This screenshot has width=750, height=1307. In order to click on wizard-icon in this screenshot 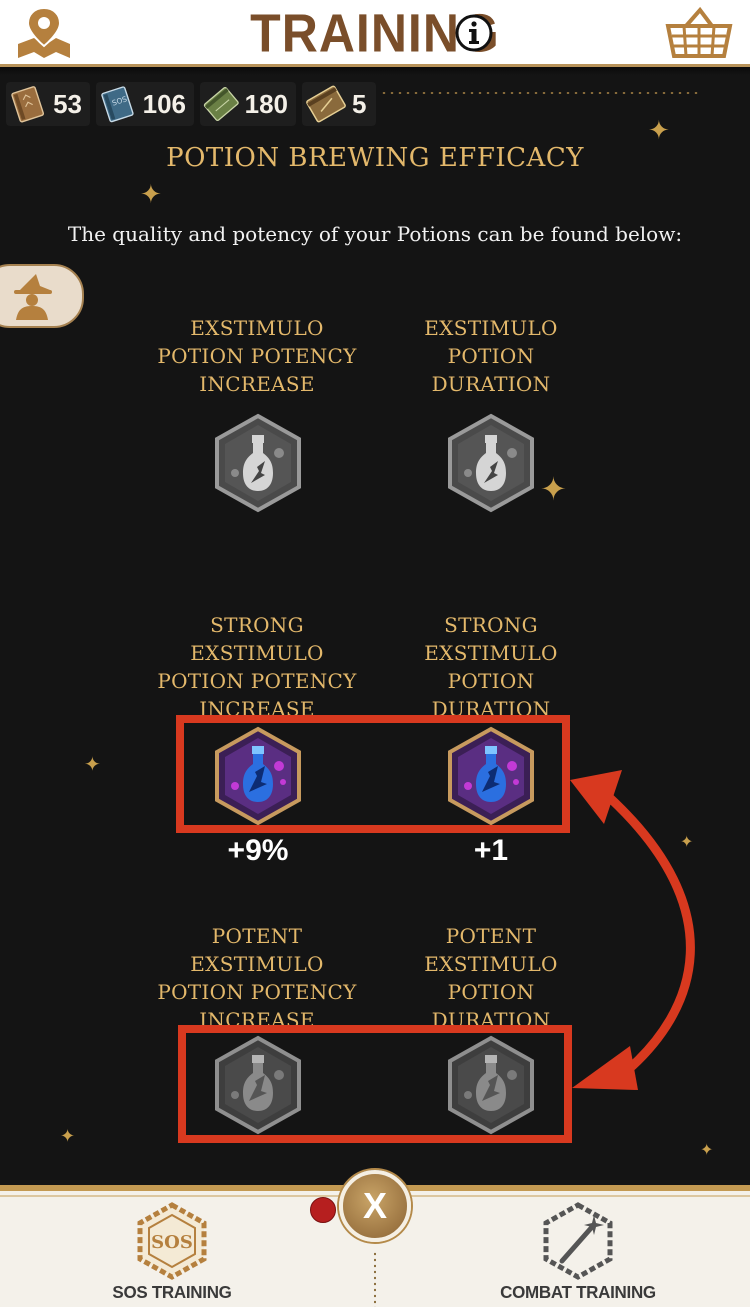, I will do `click(33, 297)`.